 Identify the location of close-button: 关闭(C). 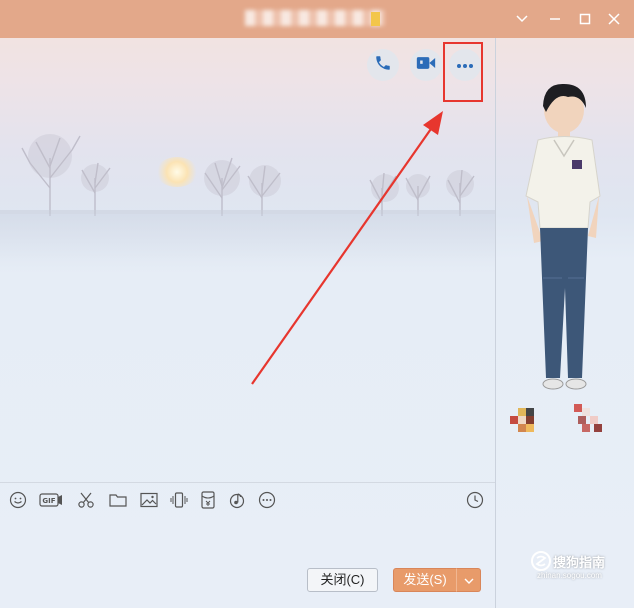
(342, 580).